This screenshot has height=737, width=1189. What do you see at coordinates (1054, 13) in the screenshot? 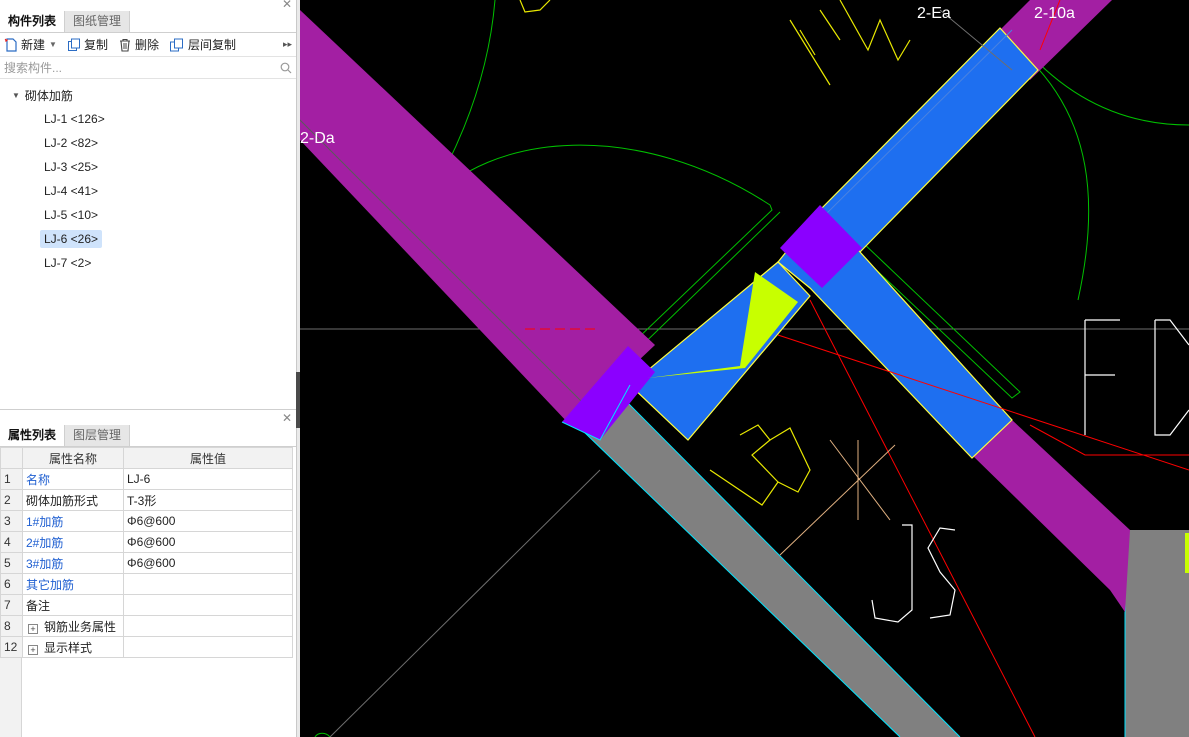
I see `axis-label-2-10a: 2-10a` at bounding box center [1054, 13].